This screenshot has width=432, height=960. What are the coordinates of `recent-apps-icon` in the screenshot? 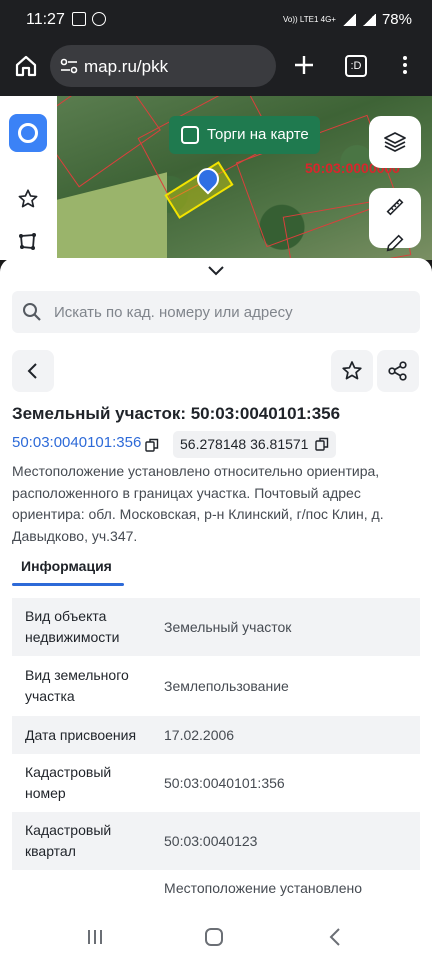 It's located at (95, 937).